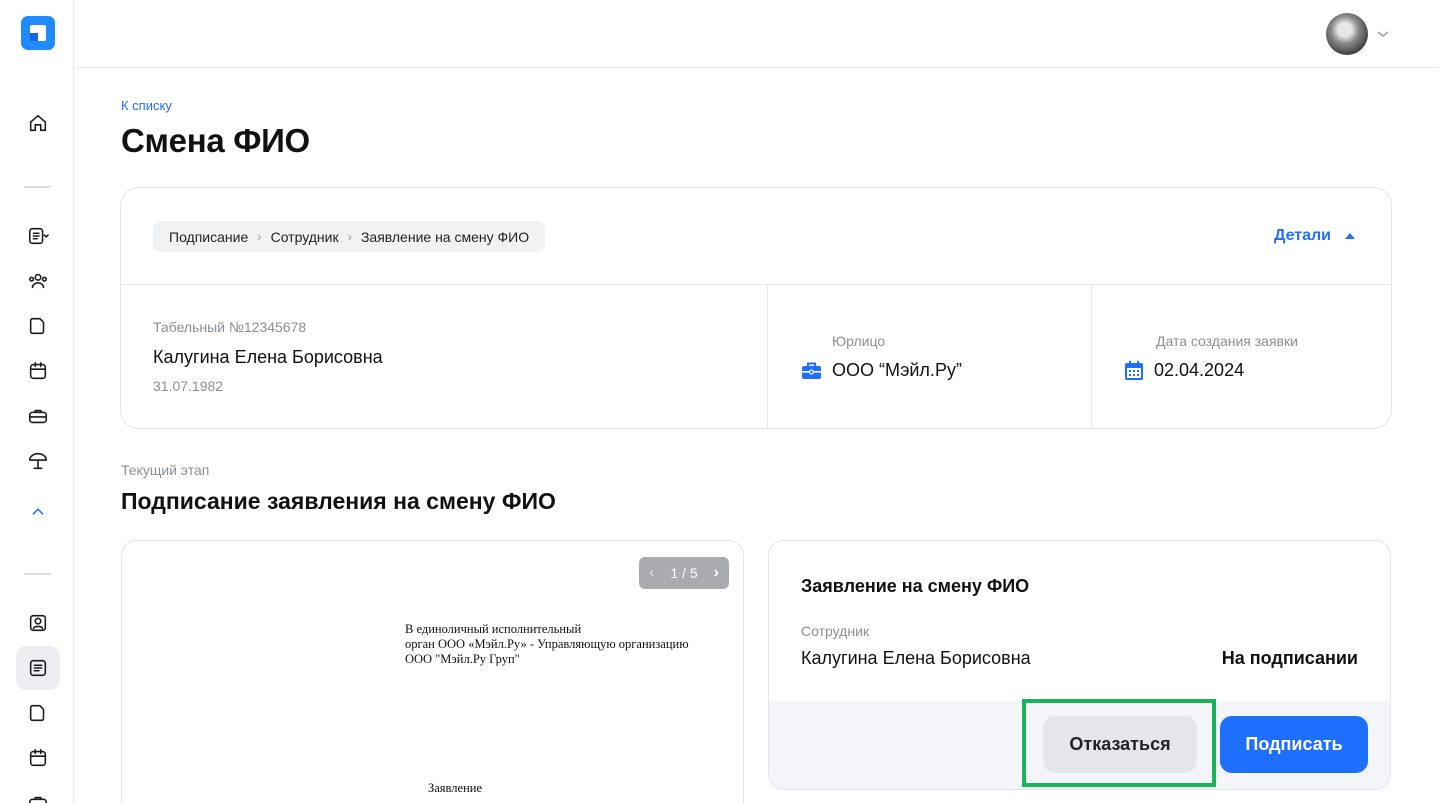  Describe the element at coordinates (38, 512) in the screenshot. I see `chevron-up-icon` at that location.